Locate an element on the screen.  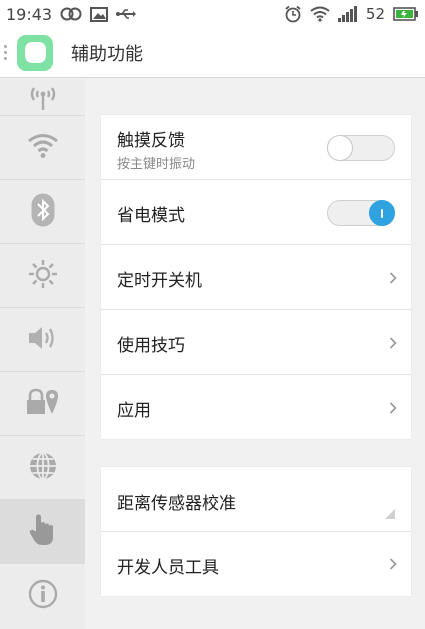
info-icon is located at coordinates (43, 596).